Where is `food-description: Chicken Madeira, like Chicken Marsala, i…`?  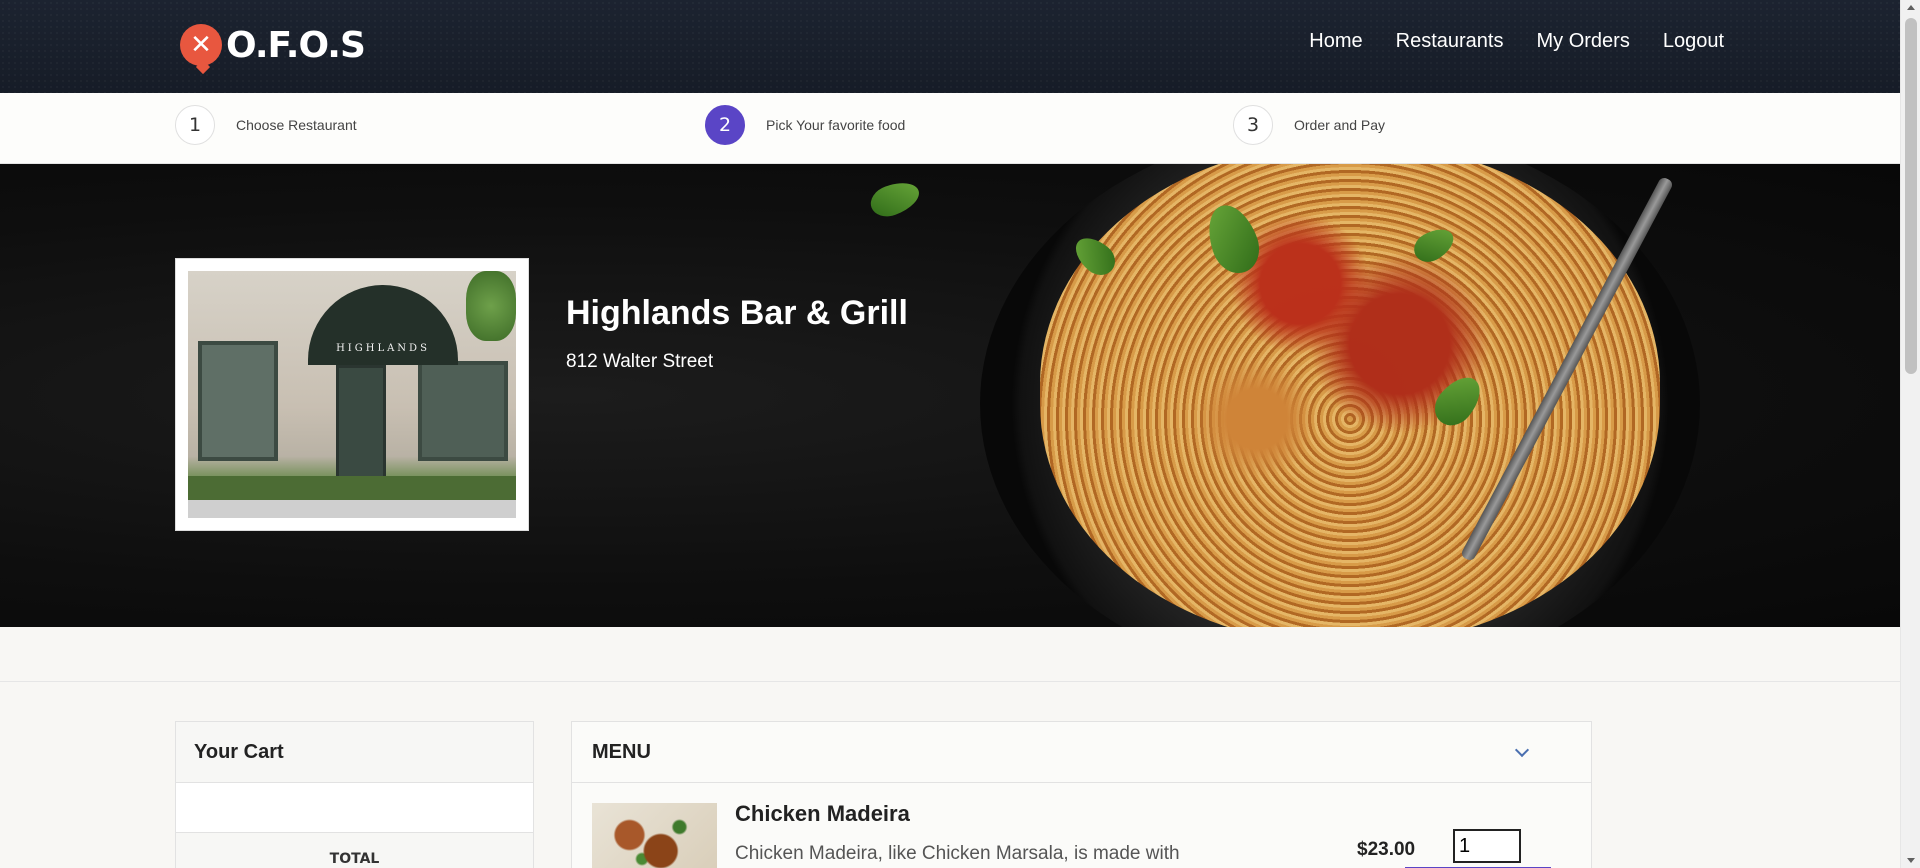
food-description: Chicken Madeira, like Chicken Marsala, i… is located at coordinates (957, 853).